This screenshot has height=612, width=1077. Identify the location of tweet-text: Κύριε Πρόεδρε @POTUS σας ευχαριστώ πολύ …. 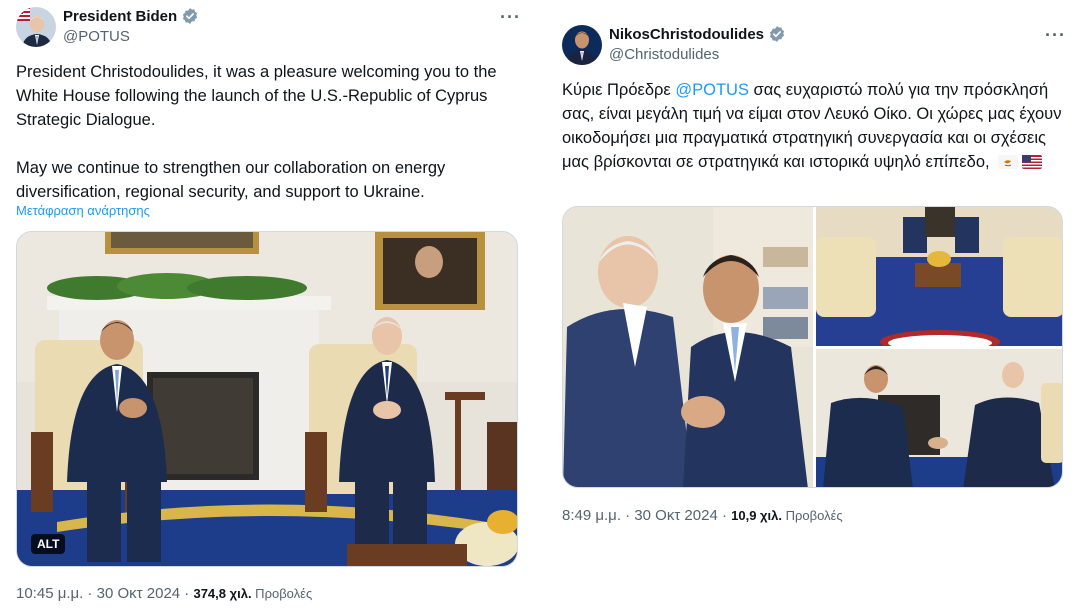
(812, 126).